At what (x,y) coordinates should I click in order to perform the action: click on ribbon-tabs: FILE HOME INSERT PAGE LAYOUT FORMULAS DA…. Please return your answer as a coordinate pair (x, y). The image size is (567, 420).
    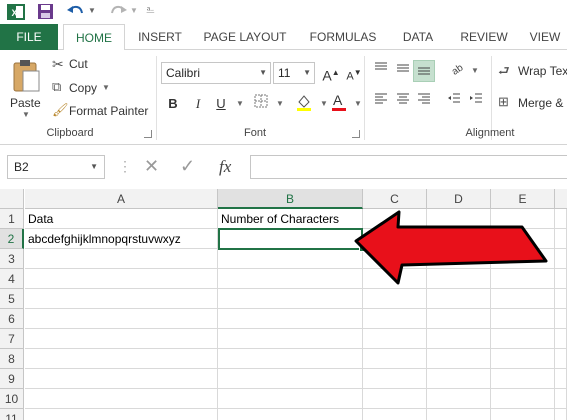
    Looking at the image, I should click on (283, 37).